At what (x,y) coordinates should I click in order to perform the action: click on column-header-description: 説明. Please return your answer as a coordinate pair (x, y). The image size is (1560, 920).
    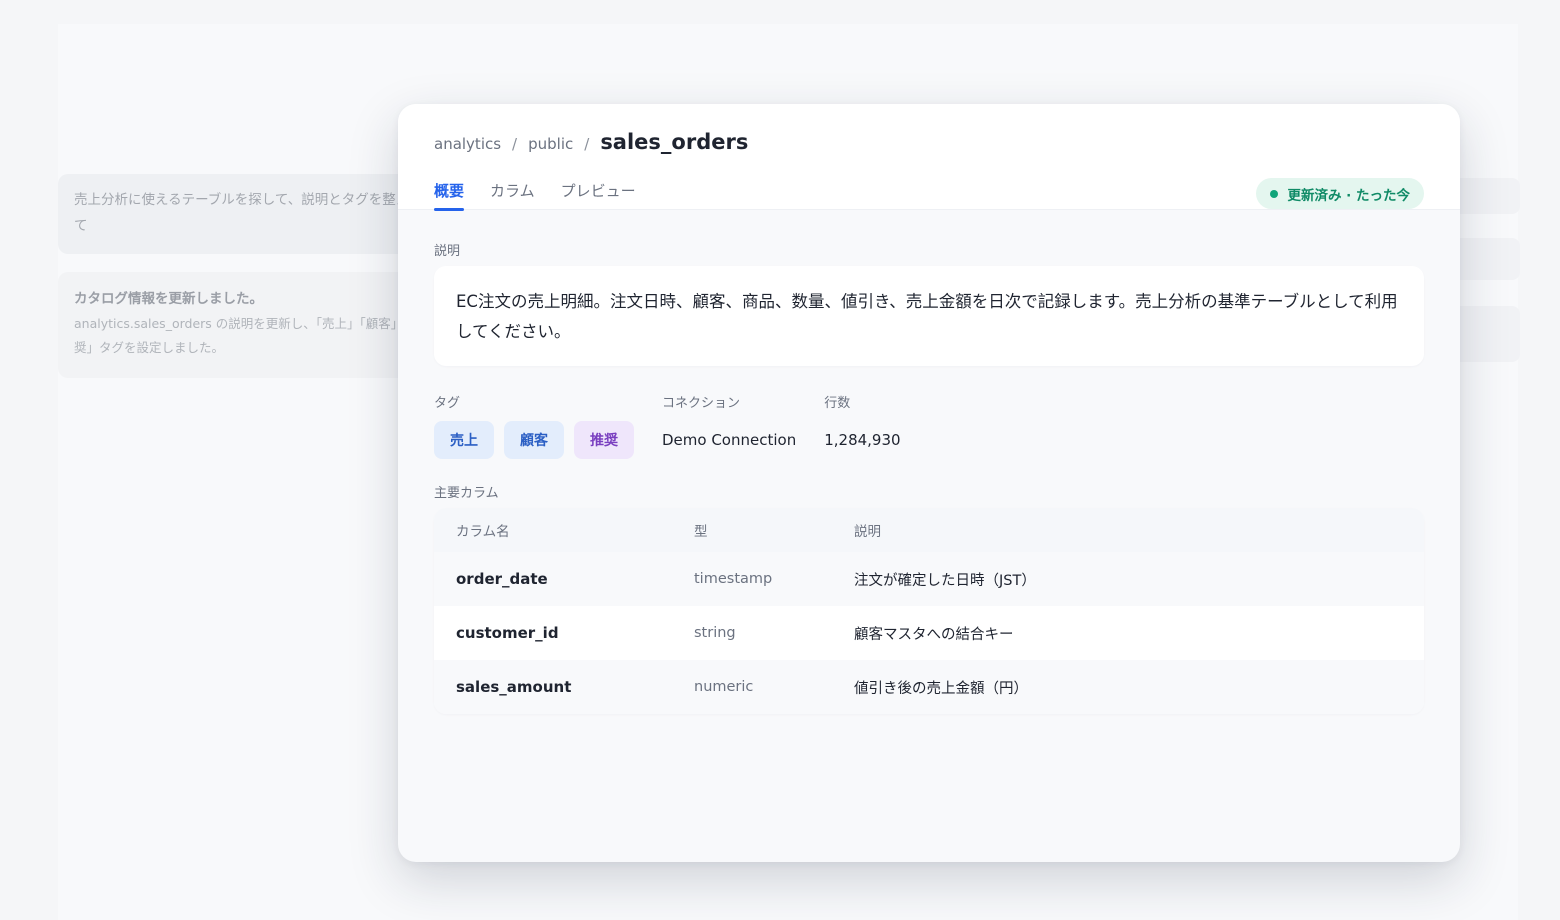
    Looking at the image, I should click on (867, 532).